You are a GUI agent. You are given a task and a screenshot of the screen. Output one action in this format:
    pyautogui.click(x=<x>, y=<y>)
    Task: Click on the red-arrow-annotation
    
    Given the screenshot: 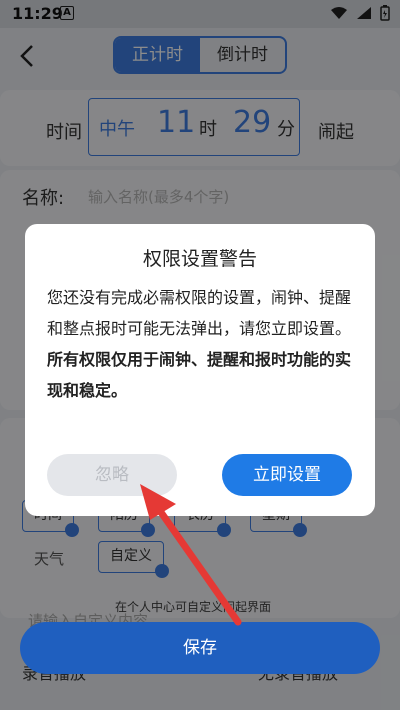 What is the action you would take?
    pyautogui.click(x=191, y=555)
    